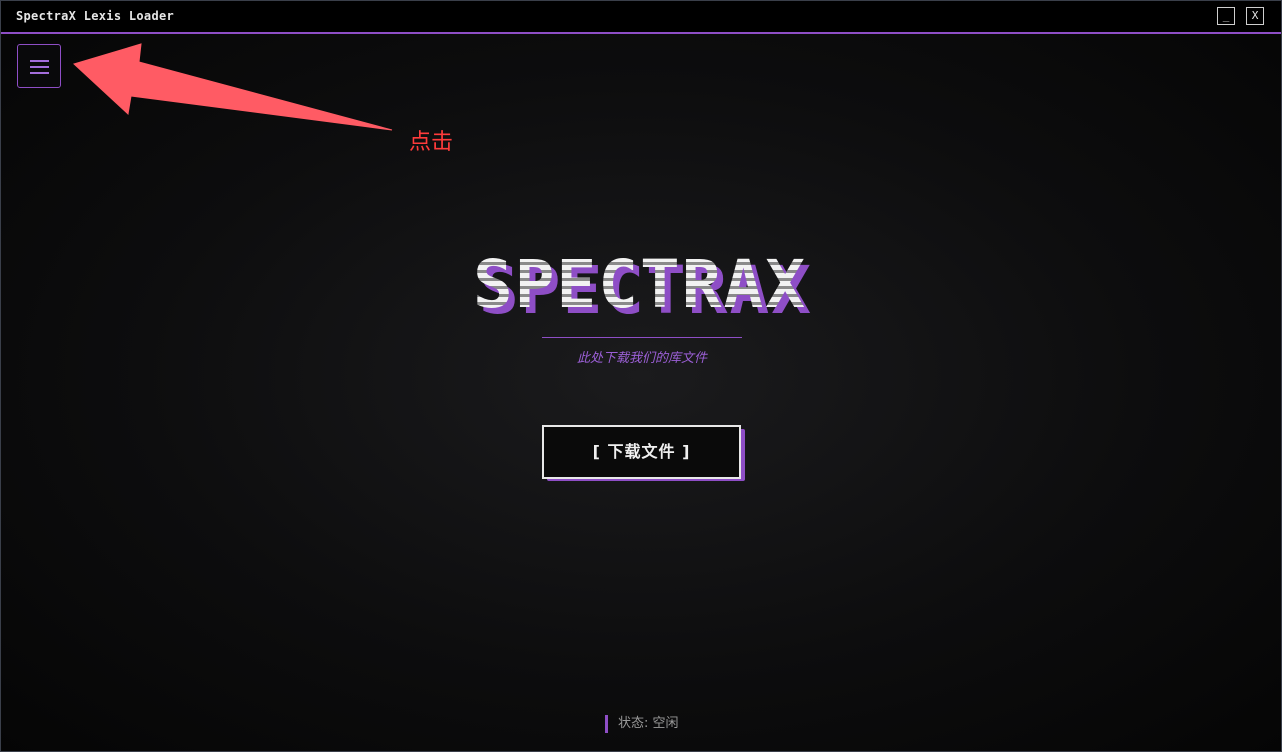 The height and width of the screenshot is (752, 1282). Describe the element at coordinates (95, 16) in the screenshot. I see `window-title: SpectraX Lexis Loader` at that location.